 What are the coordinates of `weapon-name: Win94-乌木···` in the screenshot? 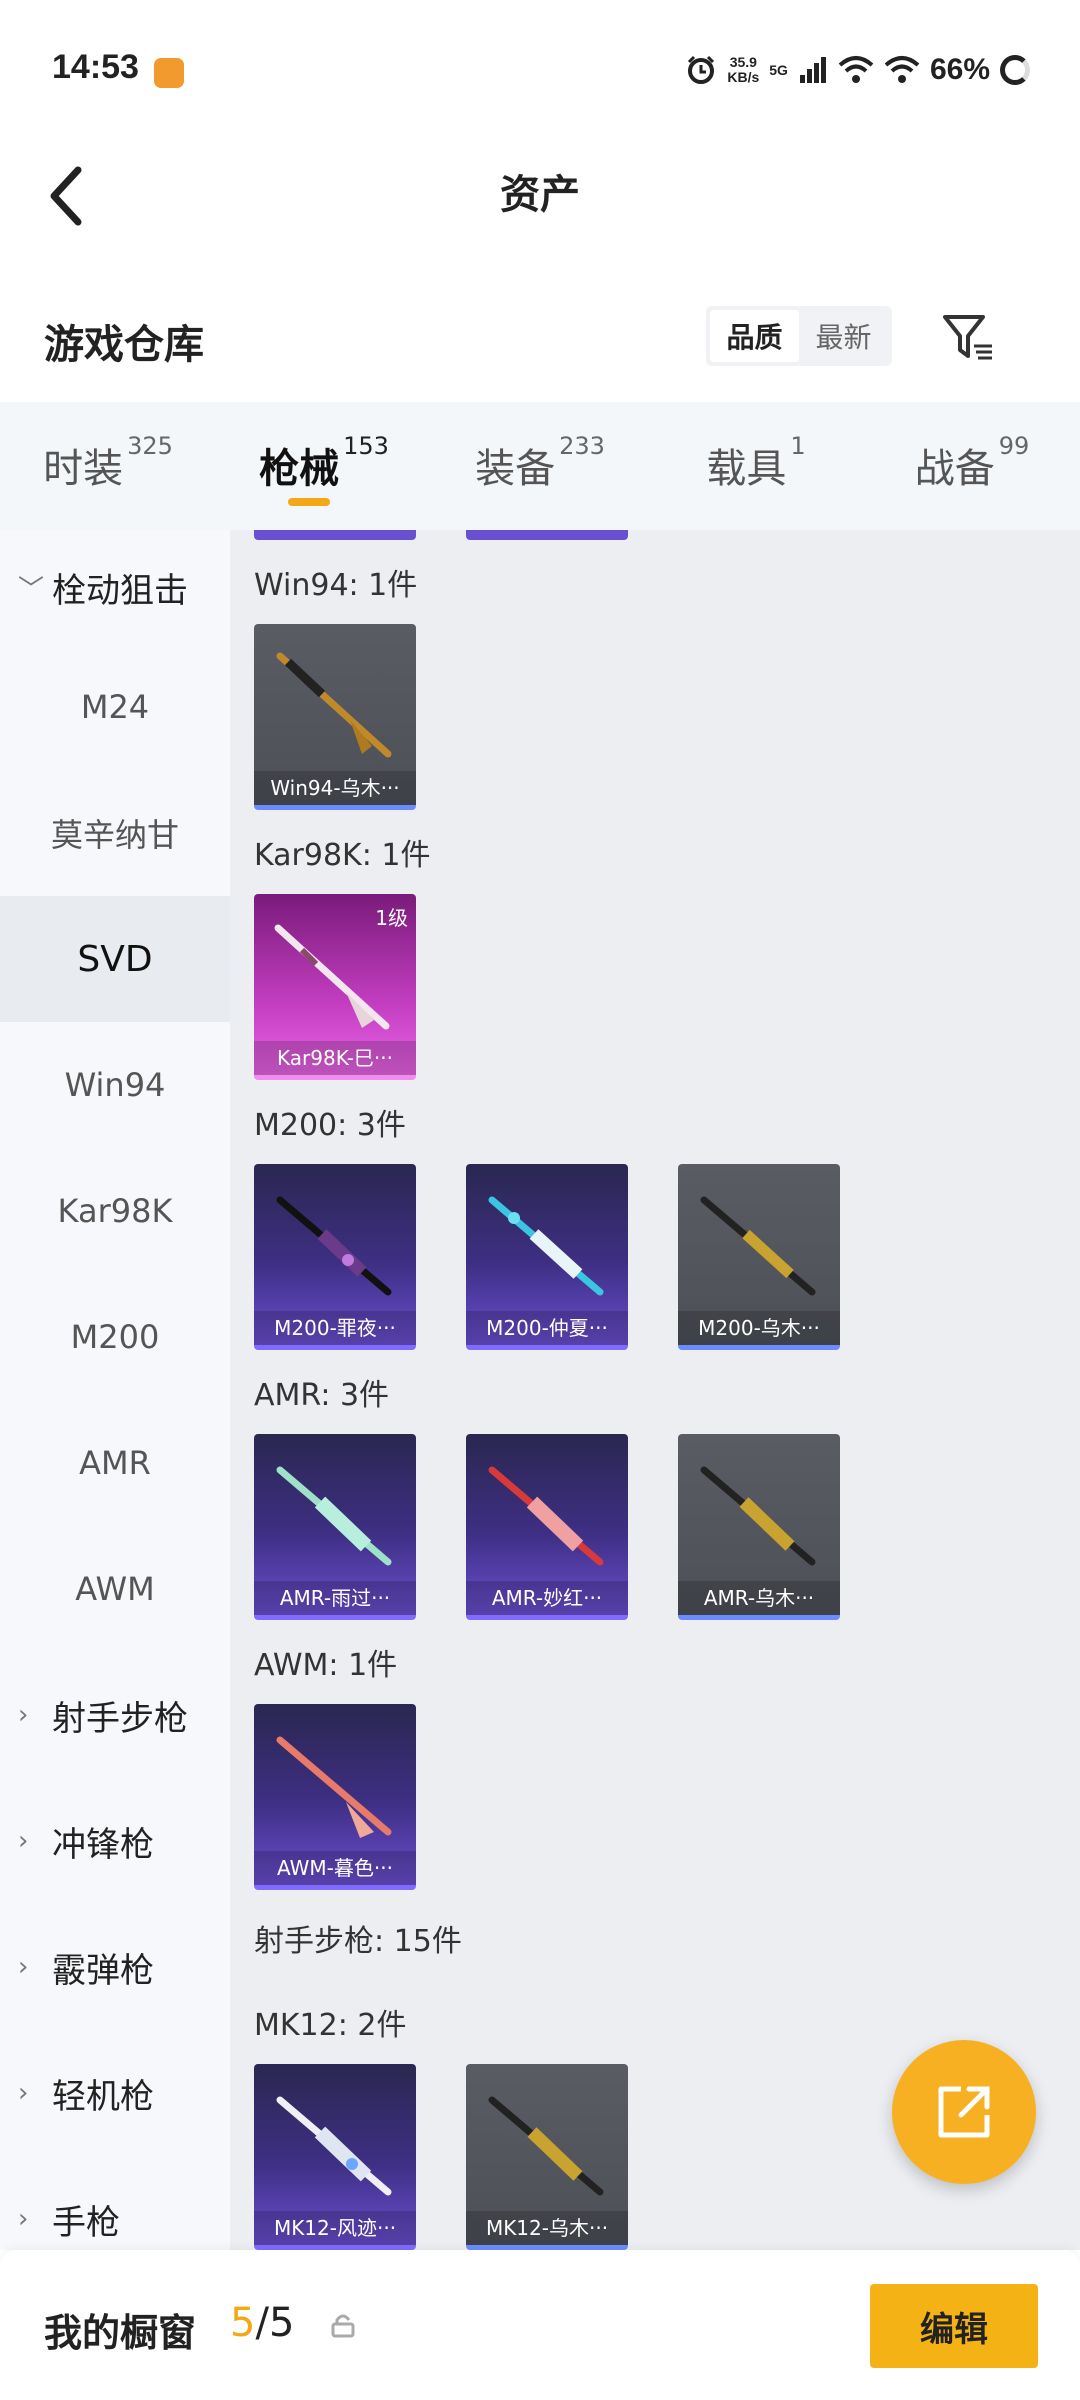 It's located at (335, 788).